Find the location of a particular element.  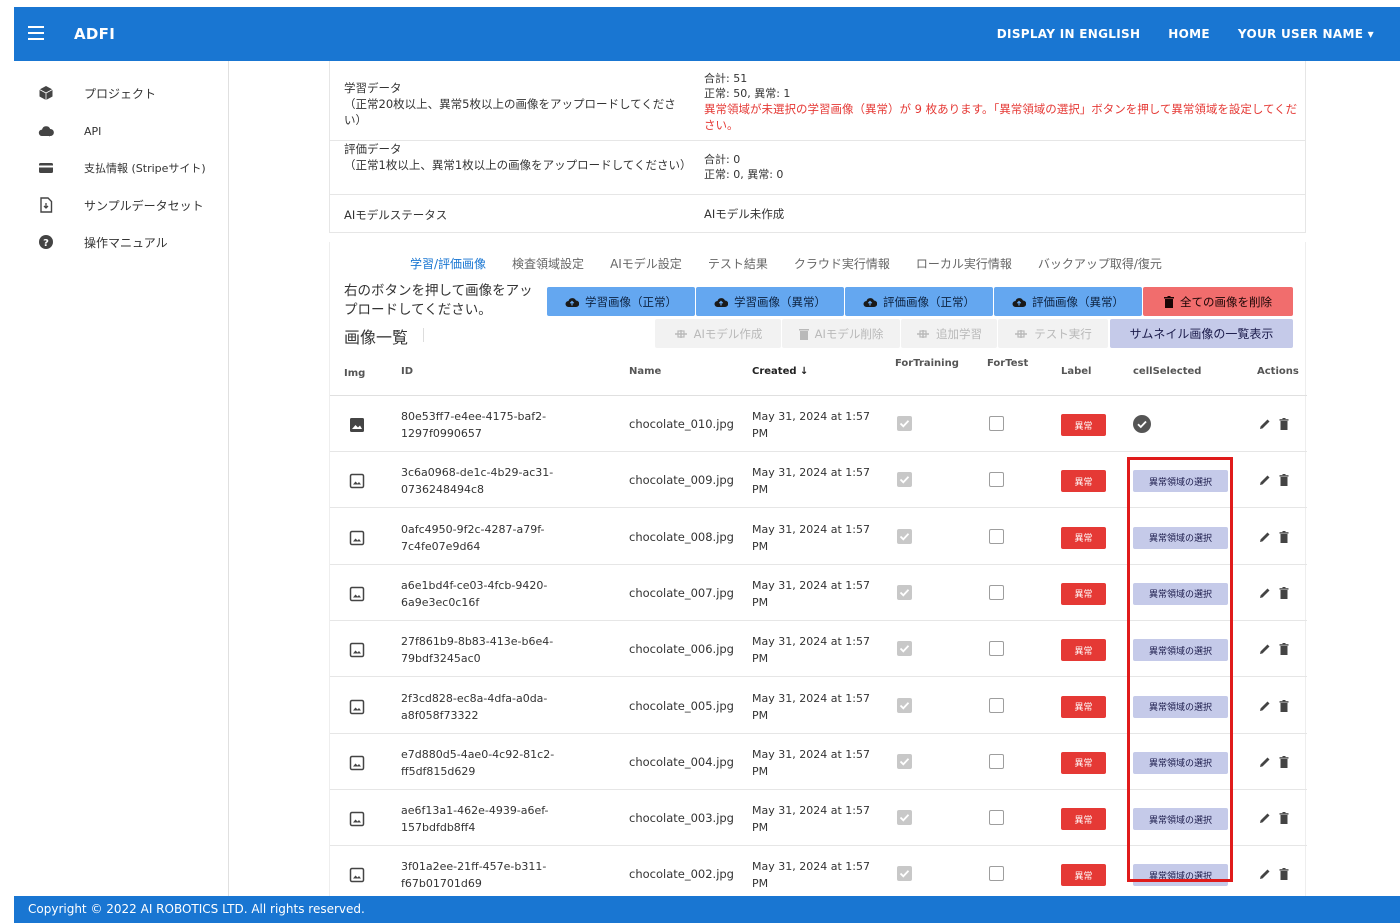

column-label: Label is located at coordinates (1076, 371).